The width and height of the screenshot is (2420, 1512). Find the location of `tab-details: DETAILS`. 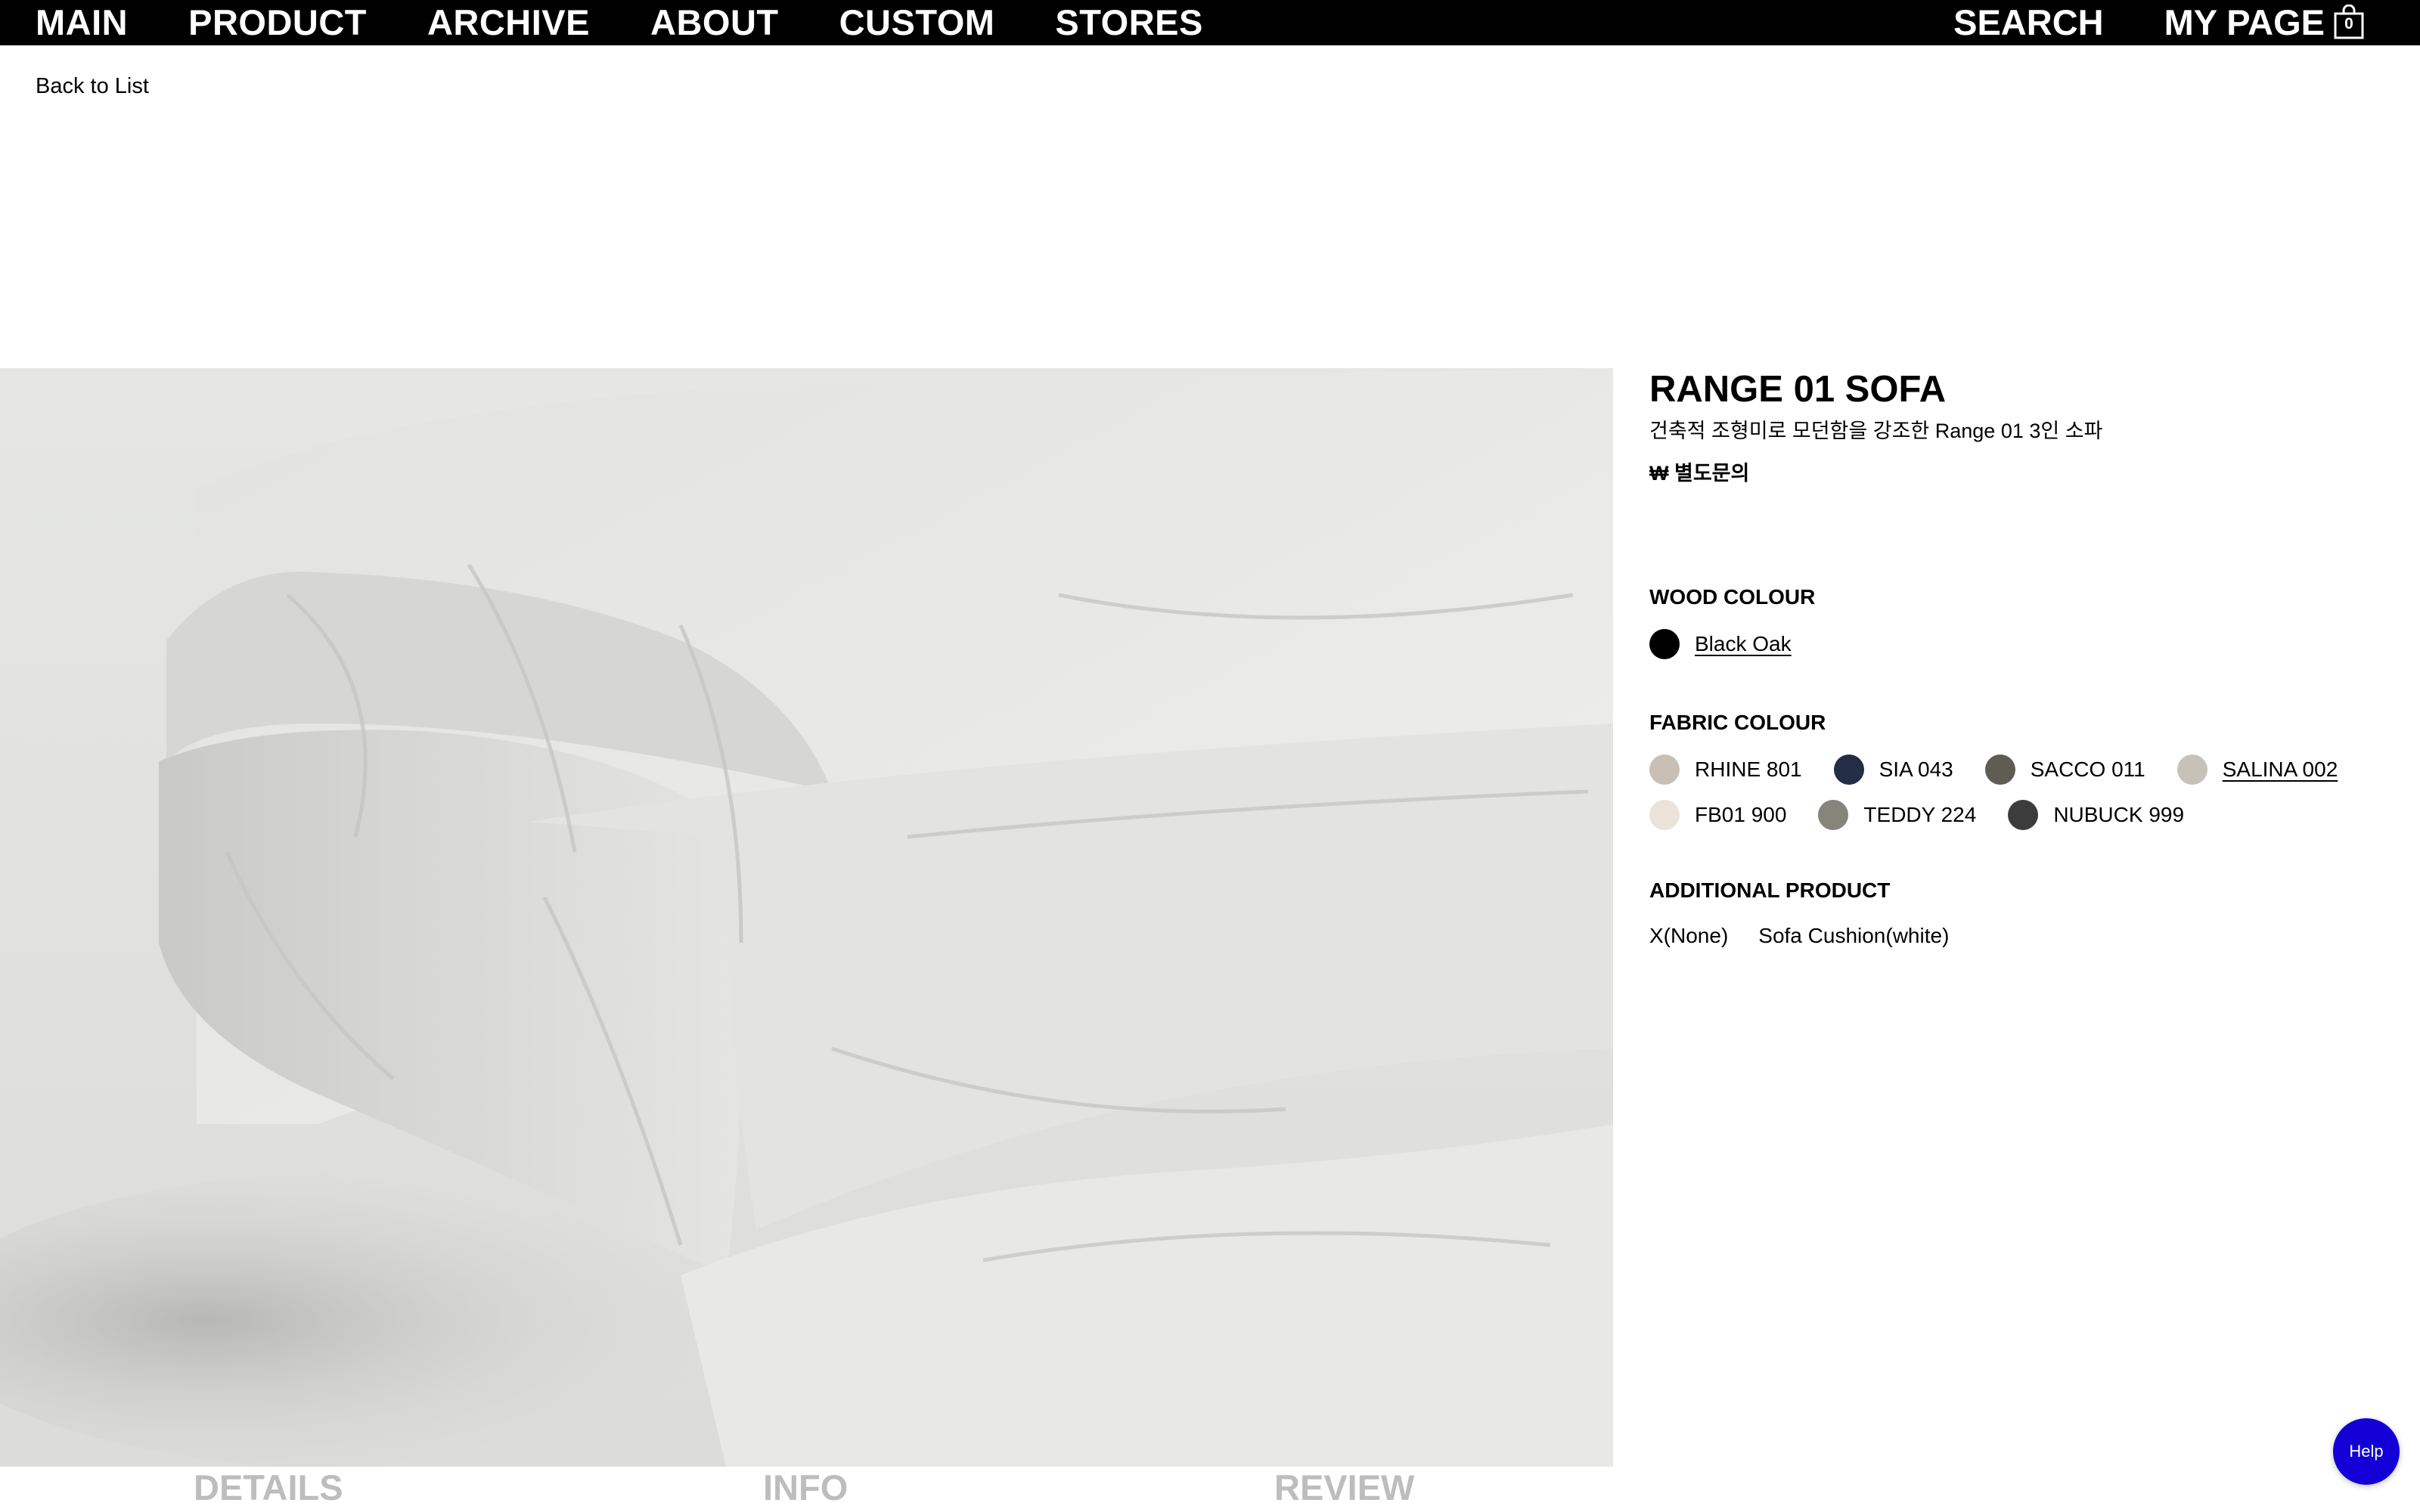

tab-details: DETAILS is located at coordinates (268, 1487).